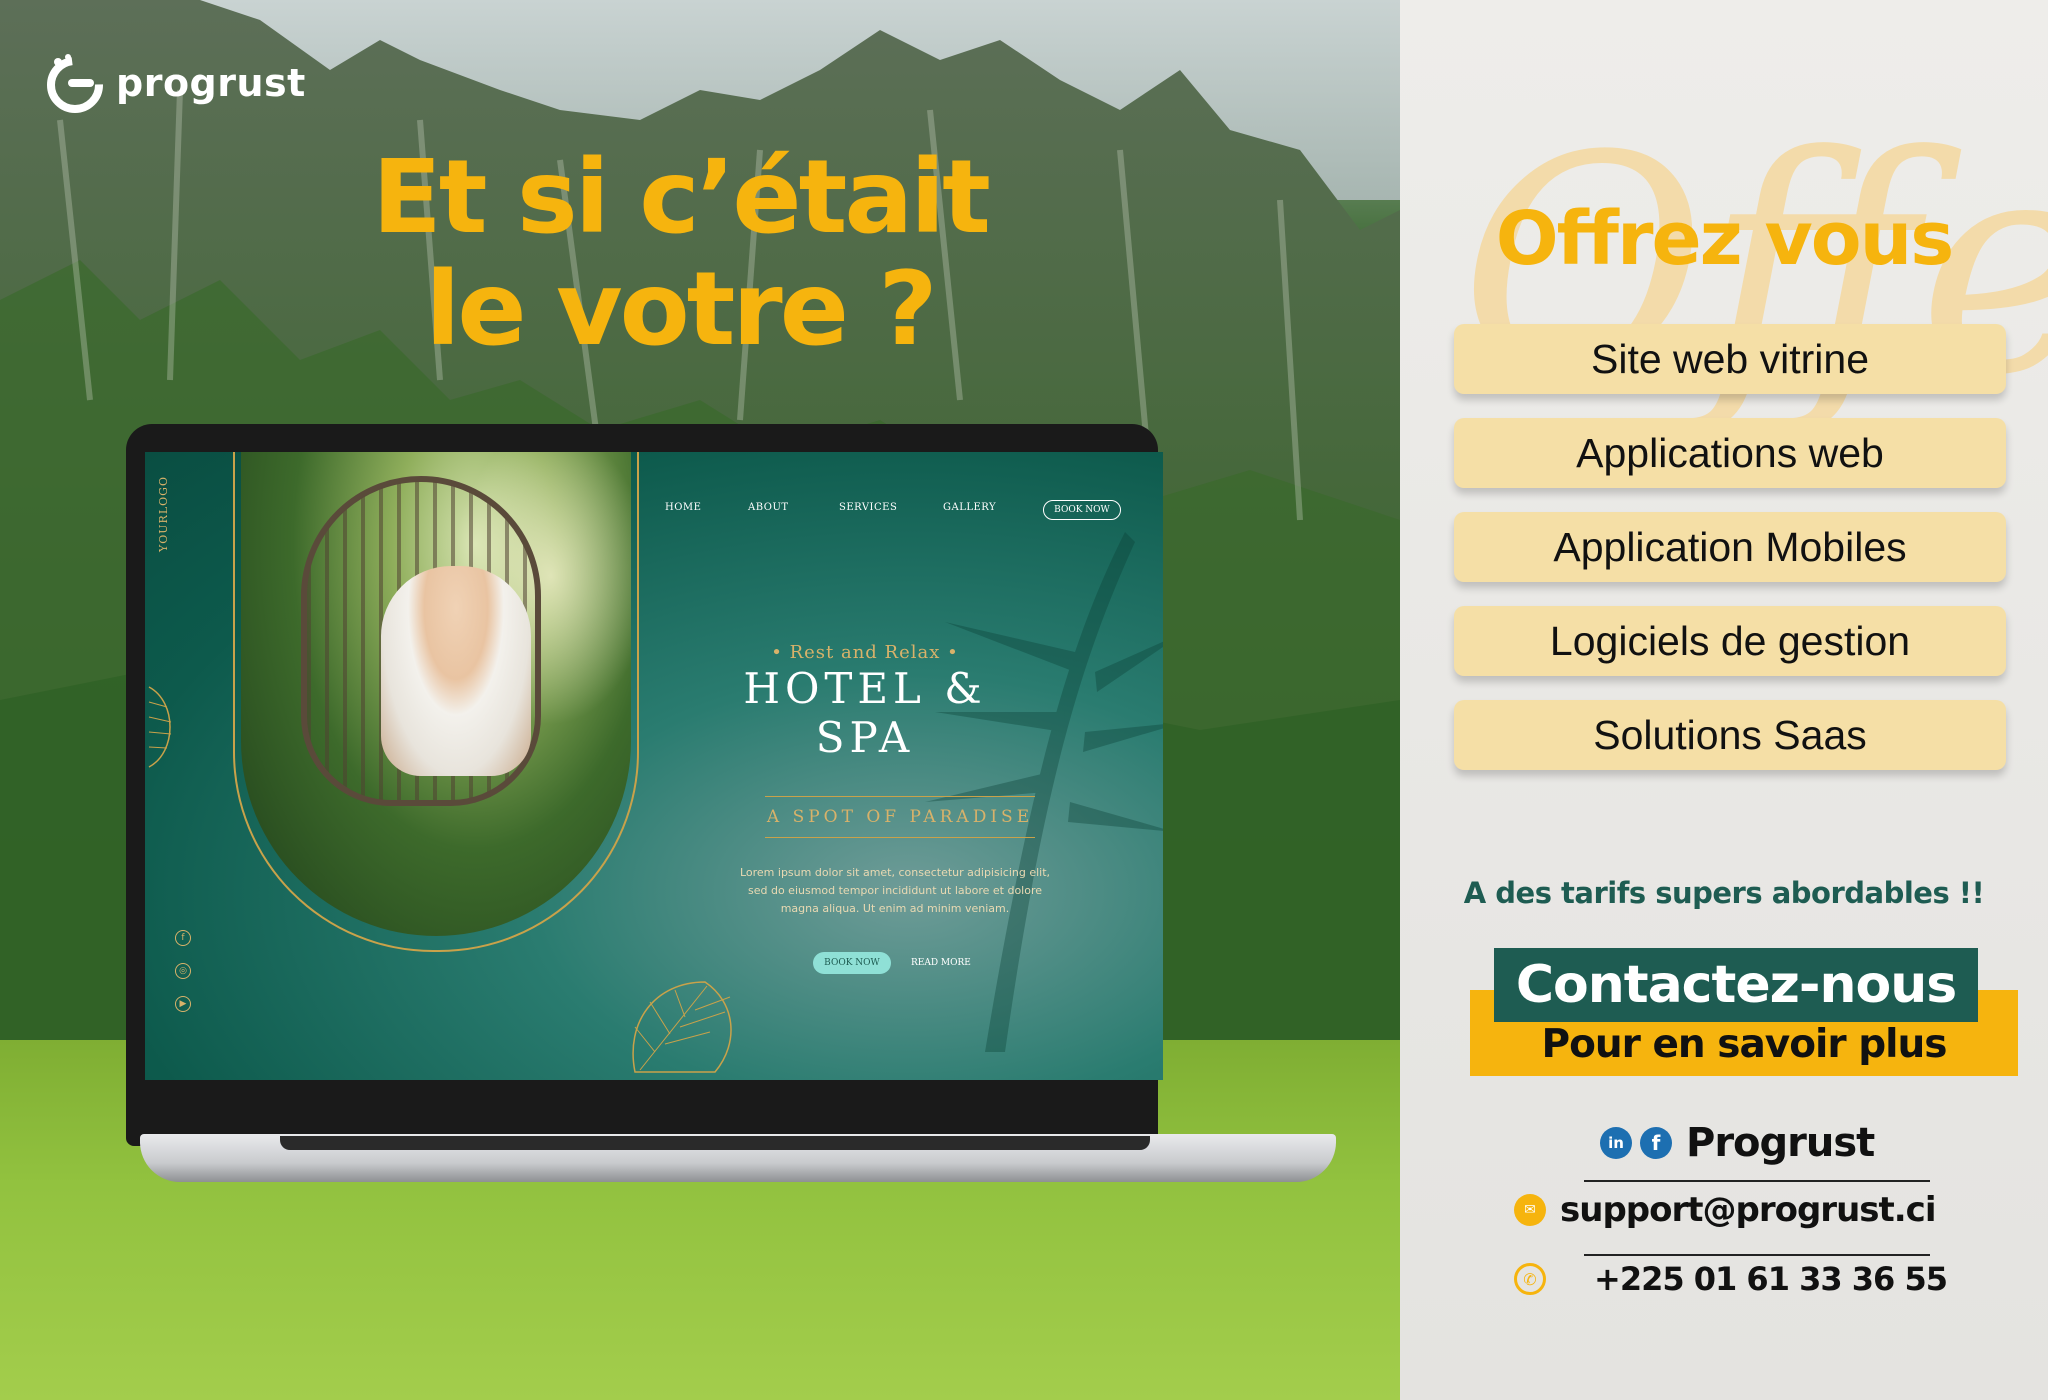 The height and width of the screenshot is (1400, 2048). I want to click on progrust-logo-icon, so click(75, 83).